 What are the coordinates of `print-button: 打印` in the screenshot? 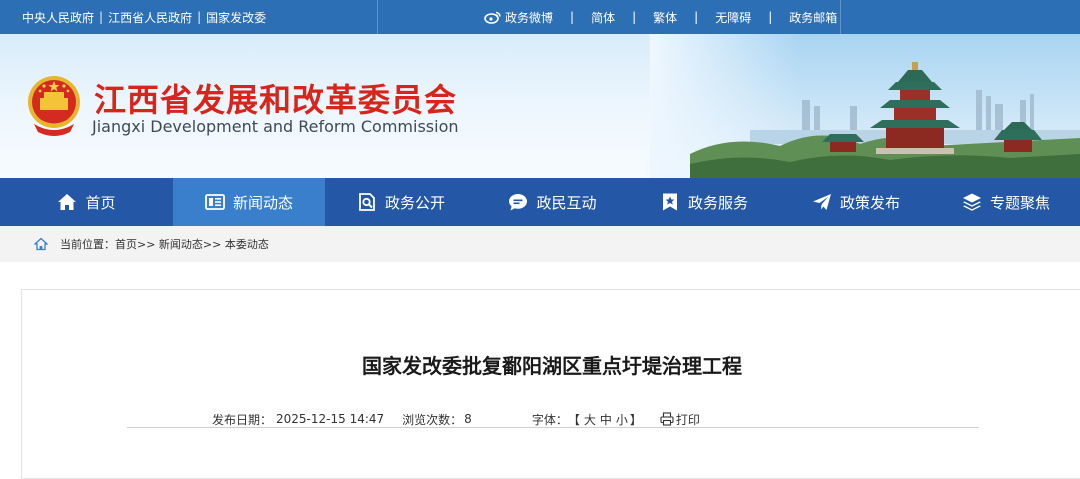 It's located at (680, 419).